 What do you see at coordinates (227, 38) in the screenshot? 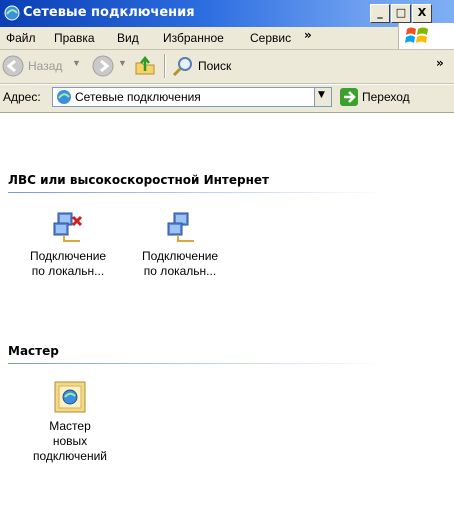
I see `menu-bar: Файл Правка Вид Избранное Сервис »` at bounding box center [227, 38].